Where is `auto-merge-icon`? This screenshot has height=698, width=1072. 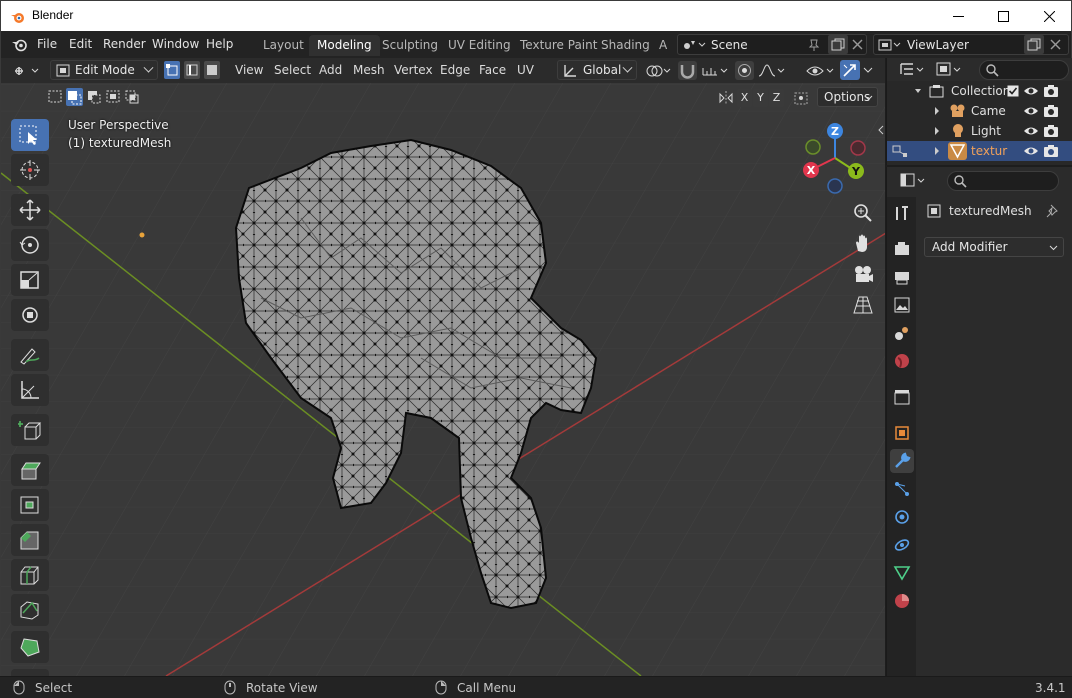
auto-merge-icon is located at coordinates (801, 98).